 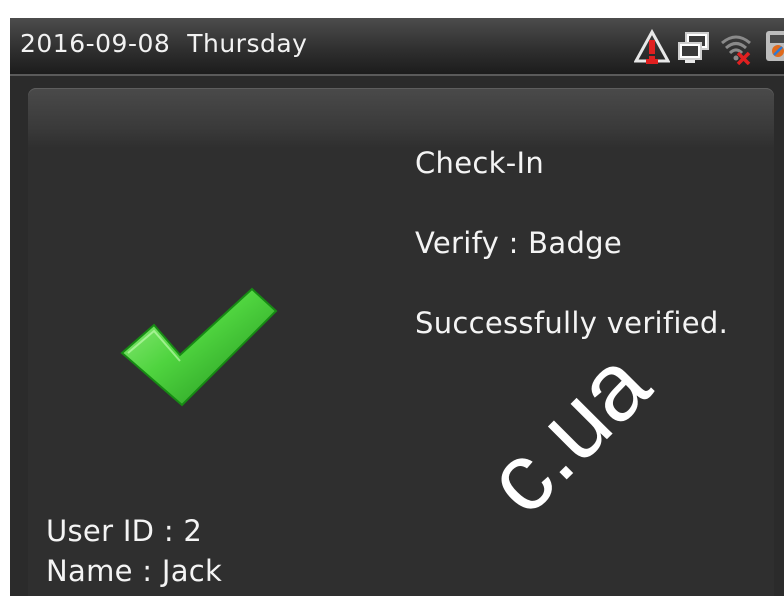 What do you see at coordinates (247, 43) in the screenshot?
I see `weekday-text: Thursday` at bounding box center [247, 43].